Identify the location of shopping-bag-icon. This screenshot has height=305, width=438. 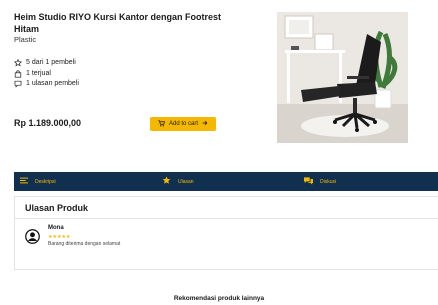
(18, 74).